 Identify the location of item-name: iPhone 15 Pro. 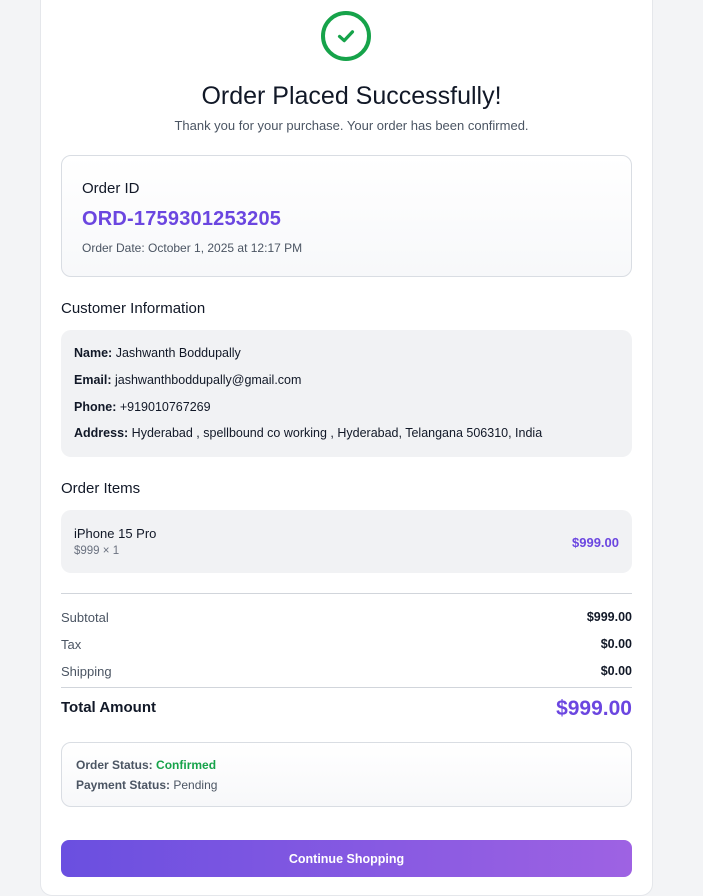
(115, 533).